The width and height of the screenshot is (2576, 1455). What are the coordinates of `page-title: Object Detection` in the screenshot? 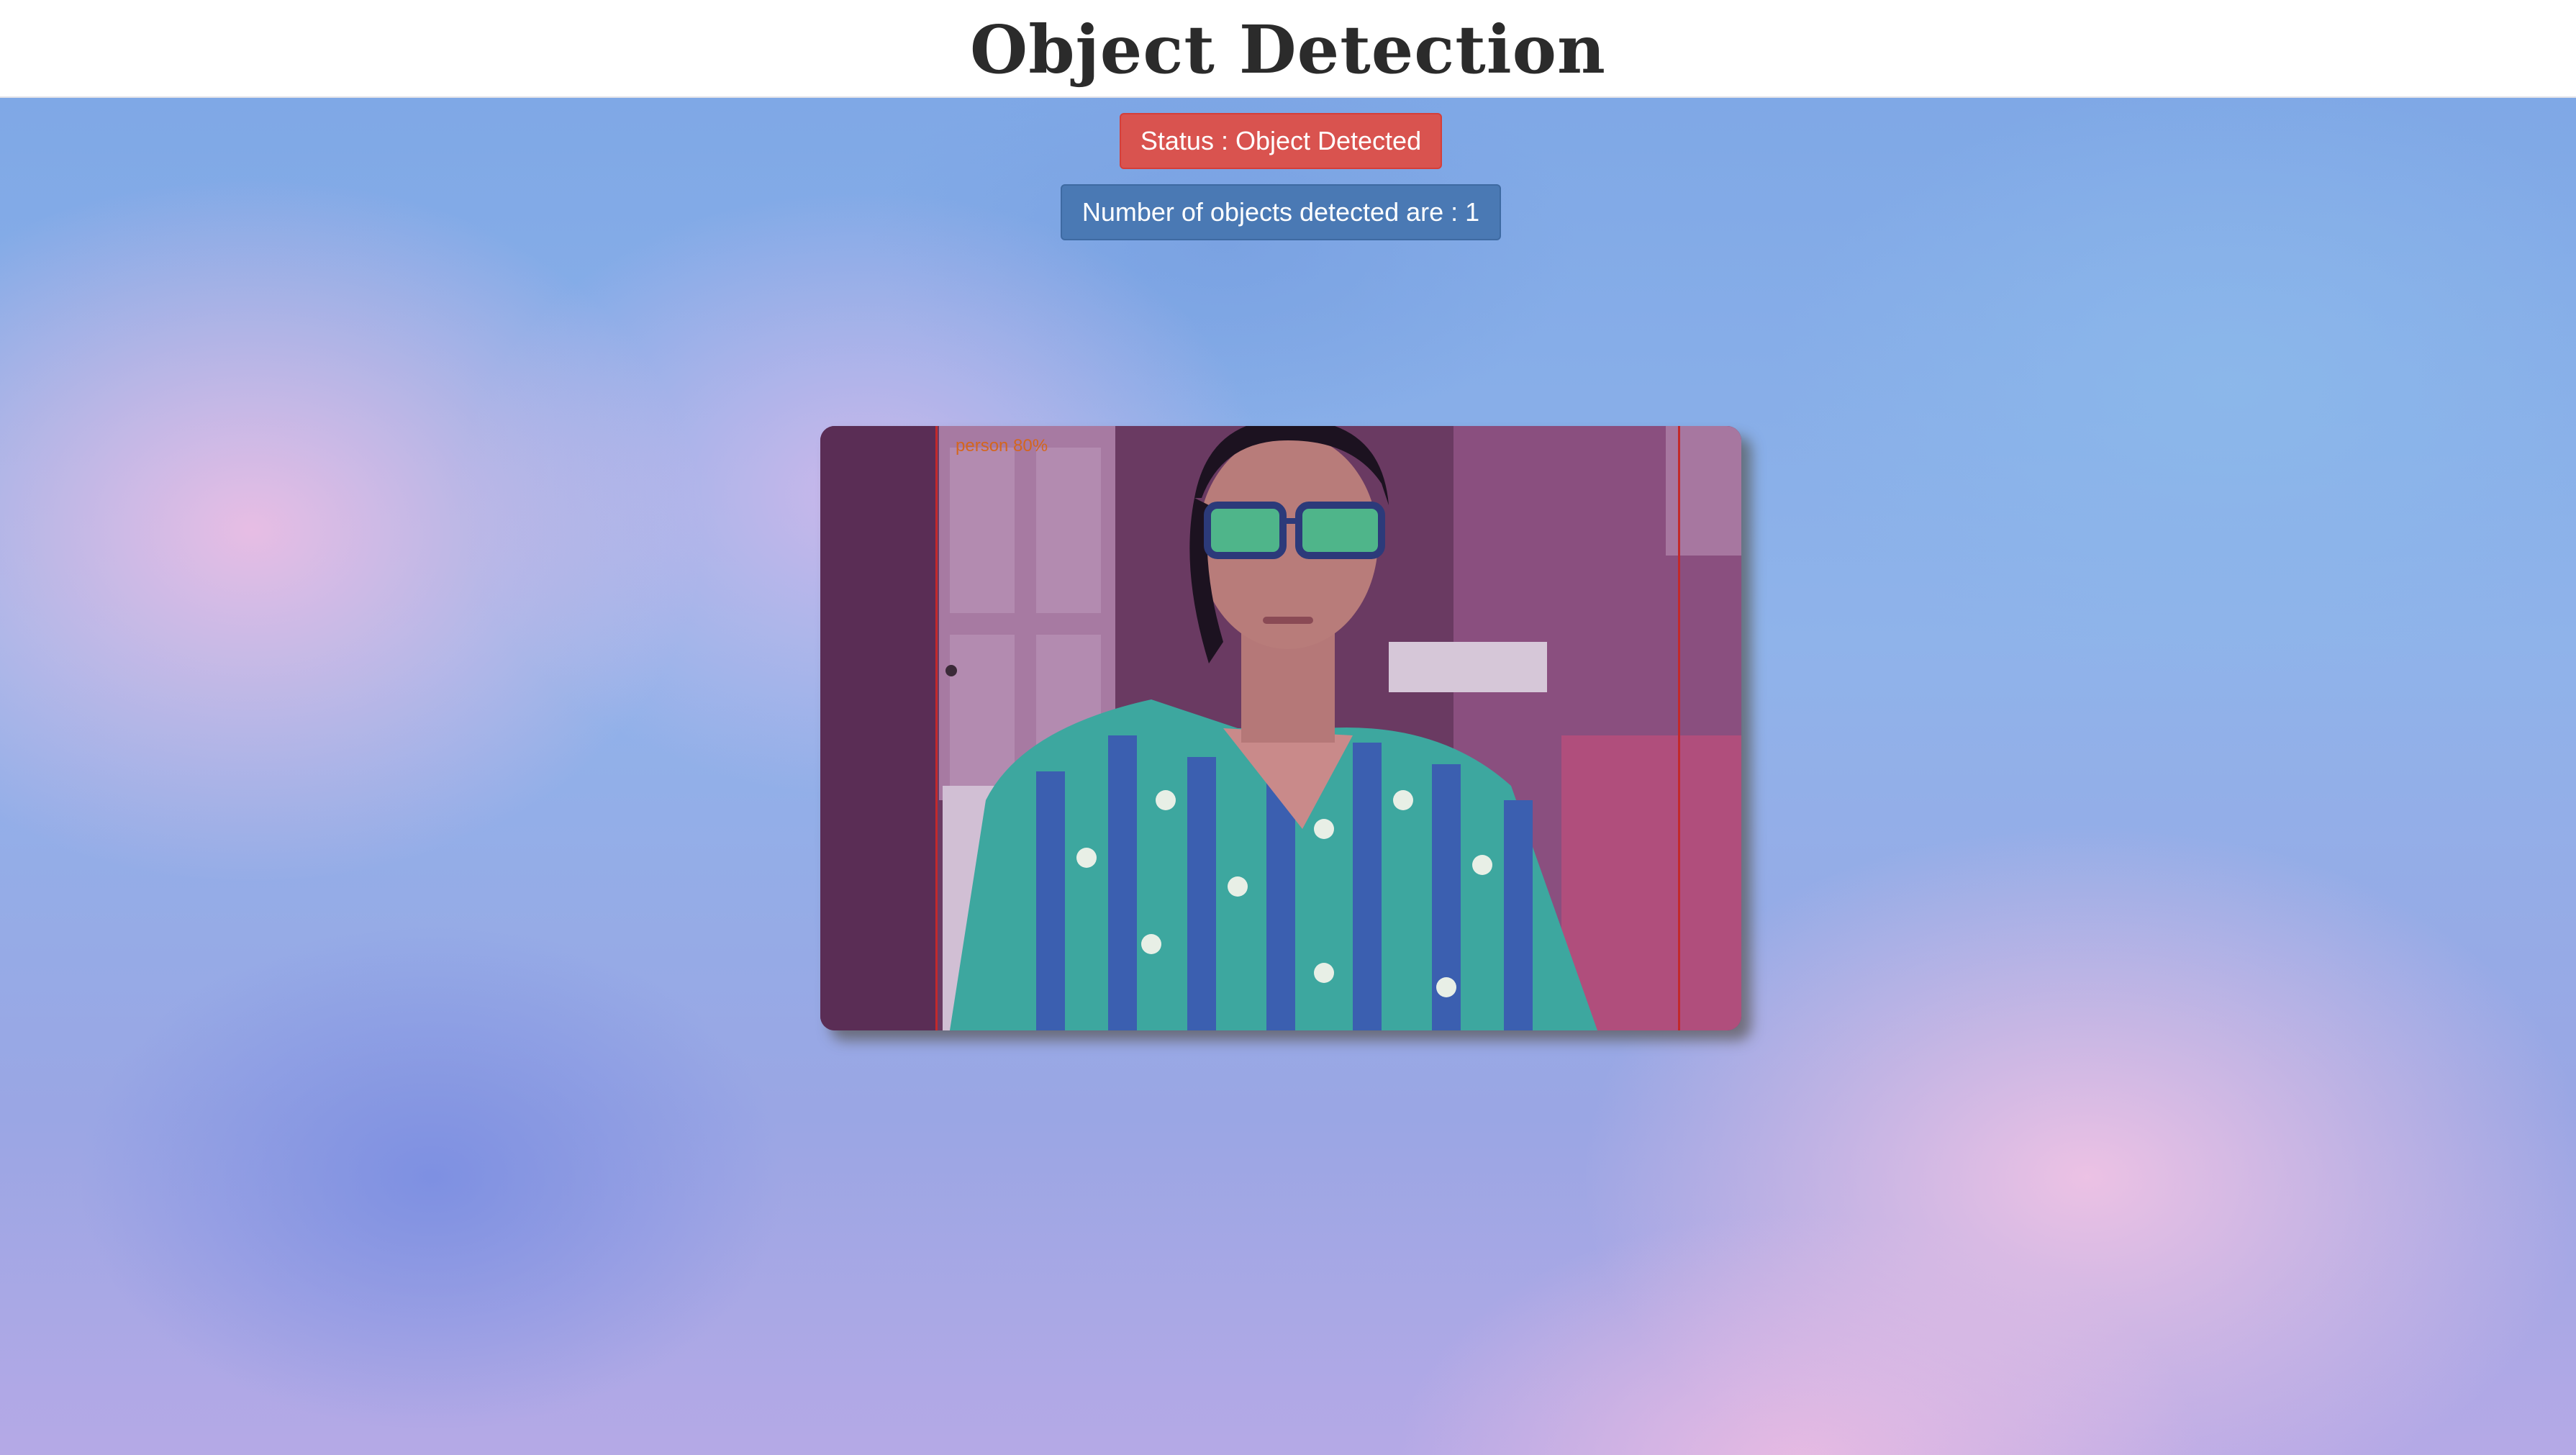 It's located at (1288, 50).